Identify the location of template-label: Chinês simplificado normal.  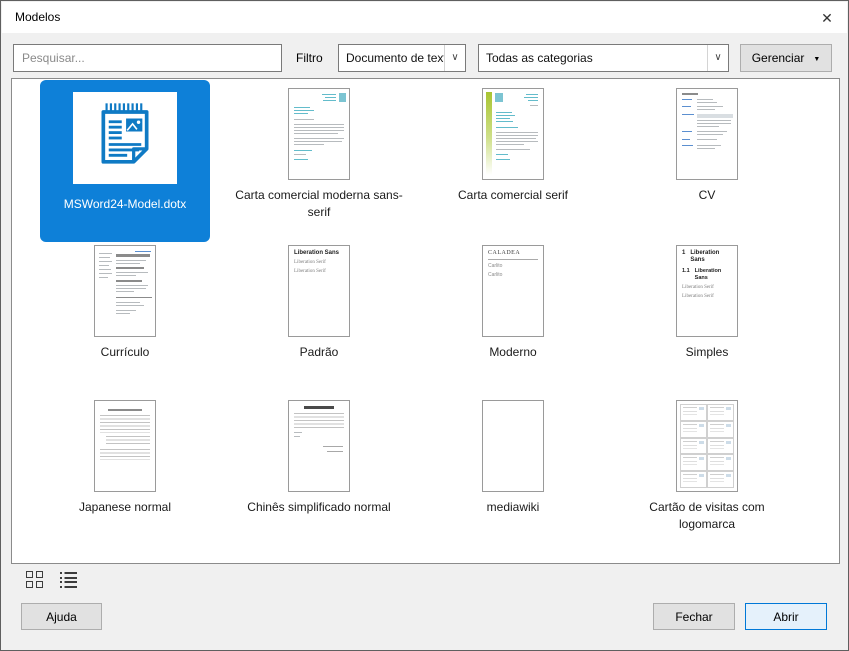
(319, 507).